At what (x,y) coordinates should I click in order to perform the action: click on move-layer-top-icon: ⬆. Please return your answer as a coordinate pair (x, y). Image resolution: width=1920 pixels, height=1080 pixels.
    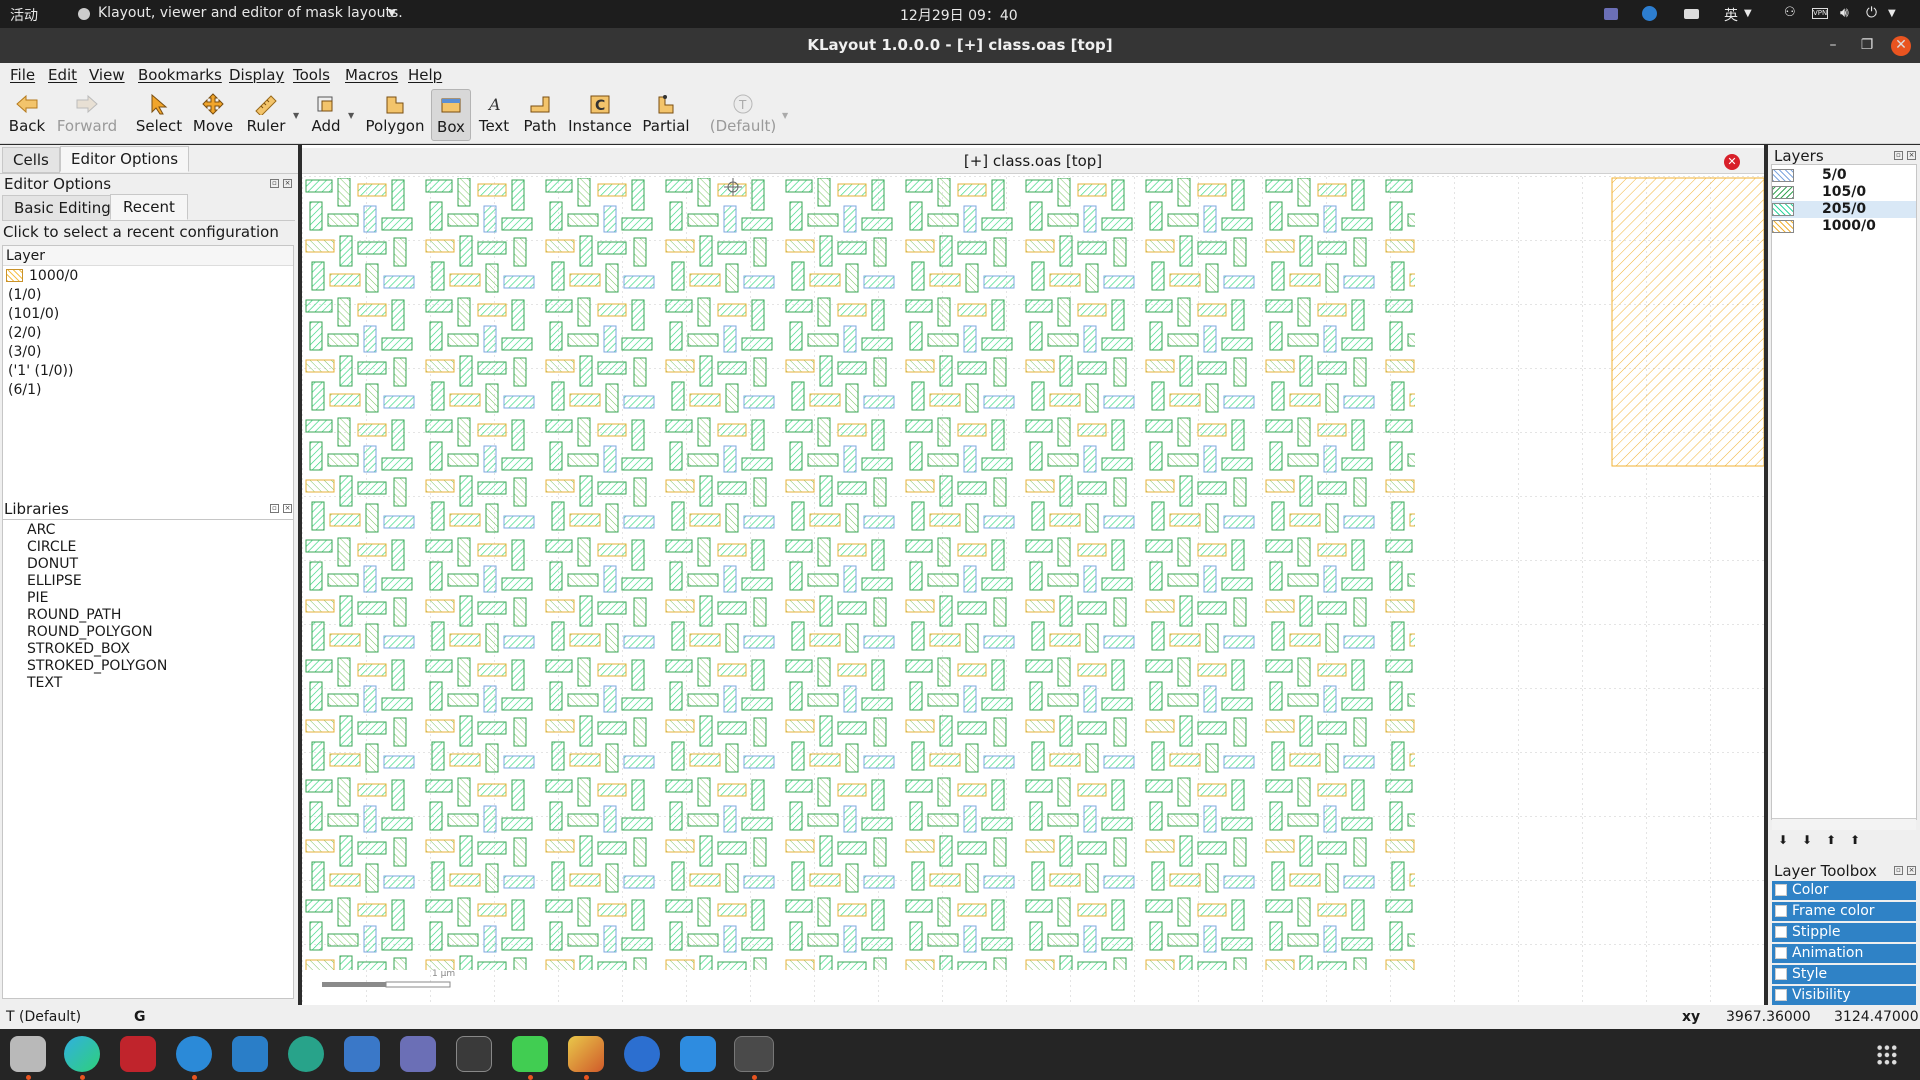
    Looking at the image, I should click on (1855, 842).